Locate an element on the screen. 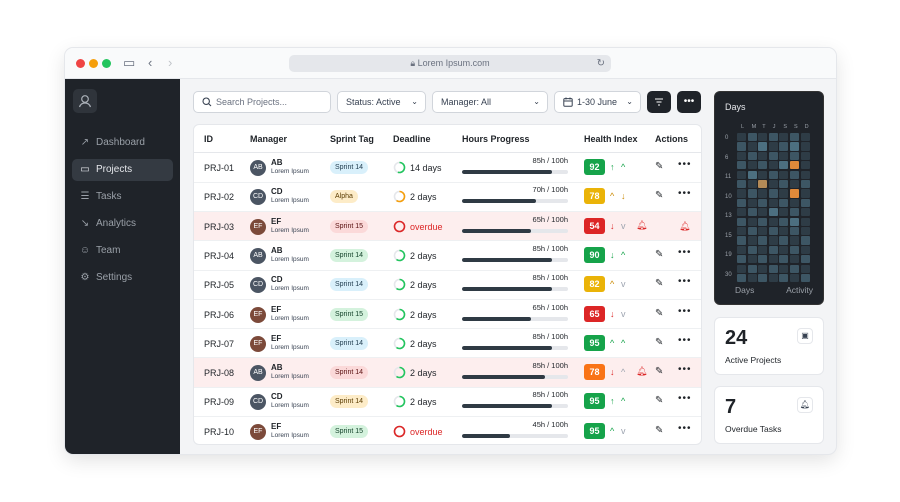 The height and width of the screenshot is (502, 900). address-bar: 🔒︎ Lorem Ipsum.com ↻ is located at coordinates (450, 63).